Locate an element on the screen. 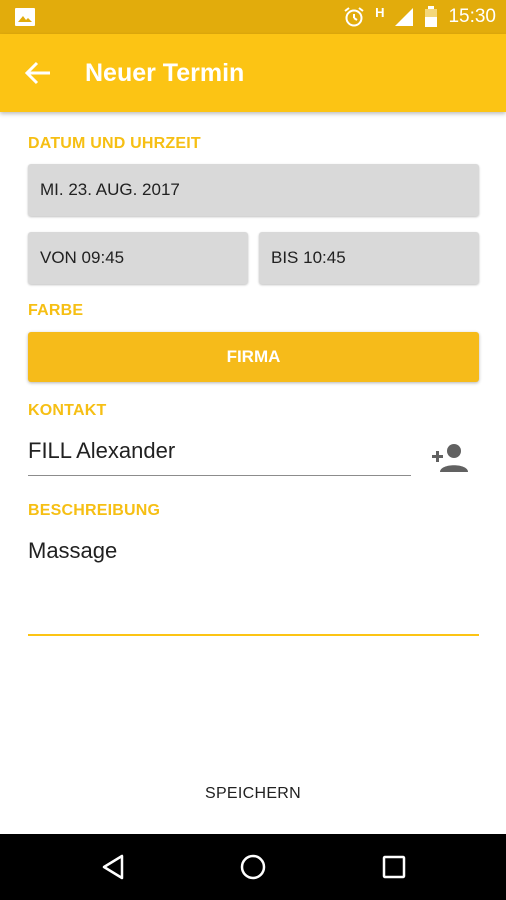 Image resolution: width=506 pixels, height=900 pixels. network-type-indicator: H is located at coordinates (380, 12).